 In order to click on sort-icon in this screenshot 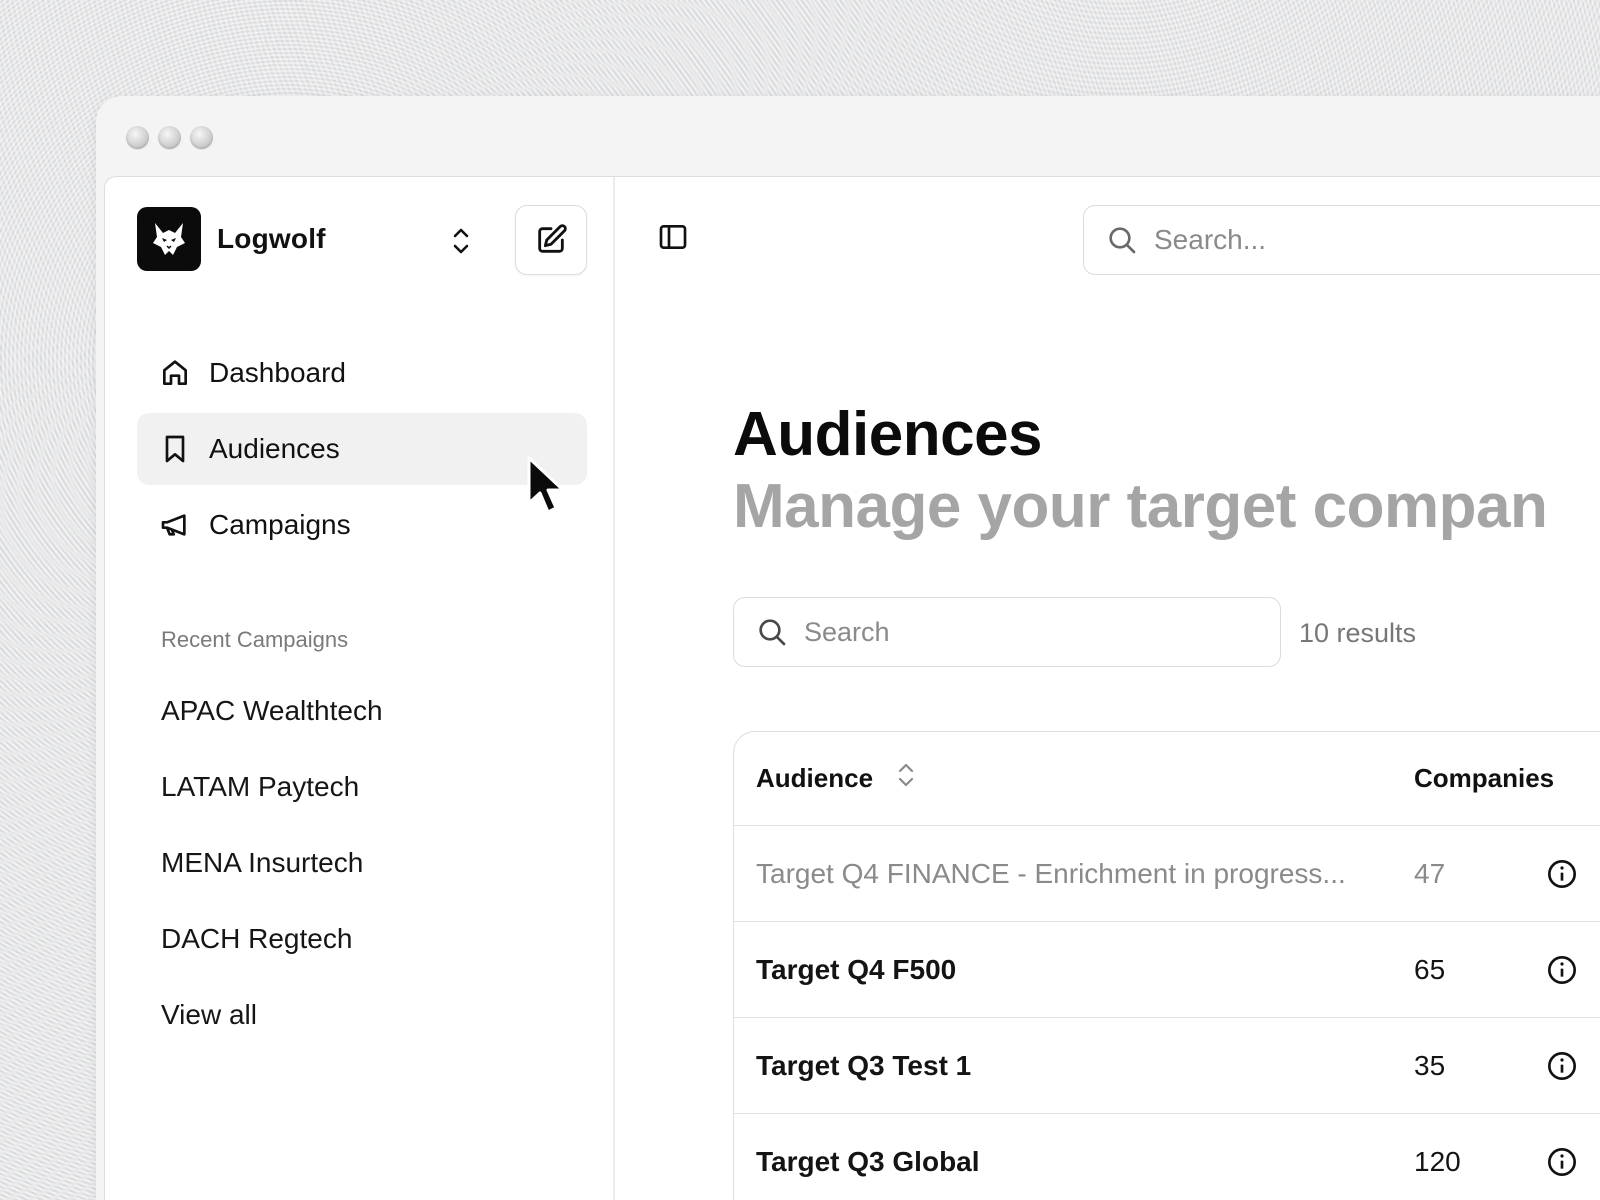, I will do `click(906, 778)`.